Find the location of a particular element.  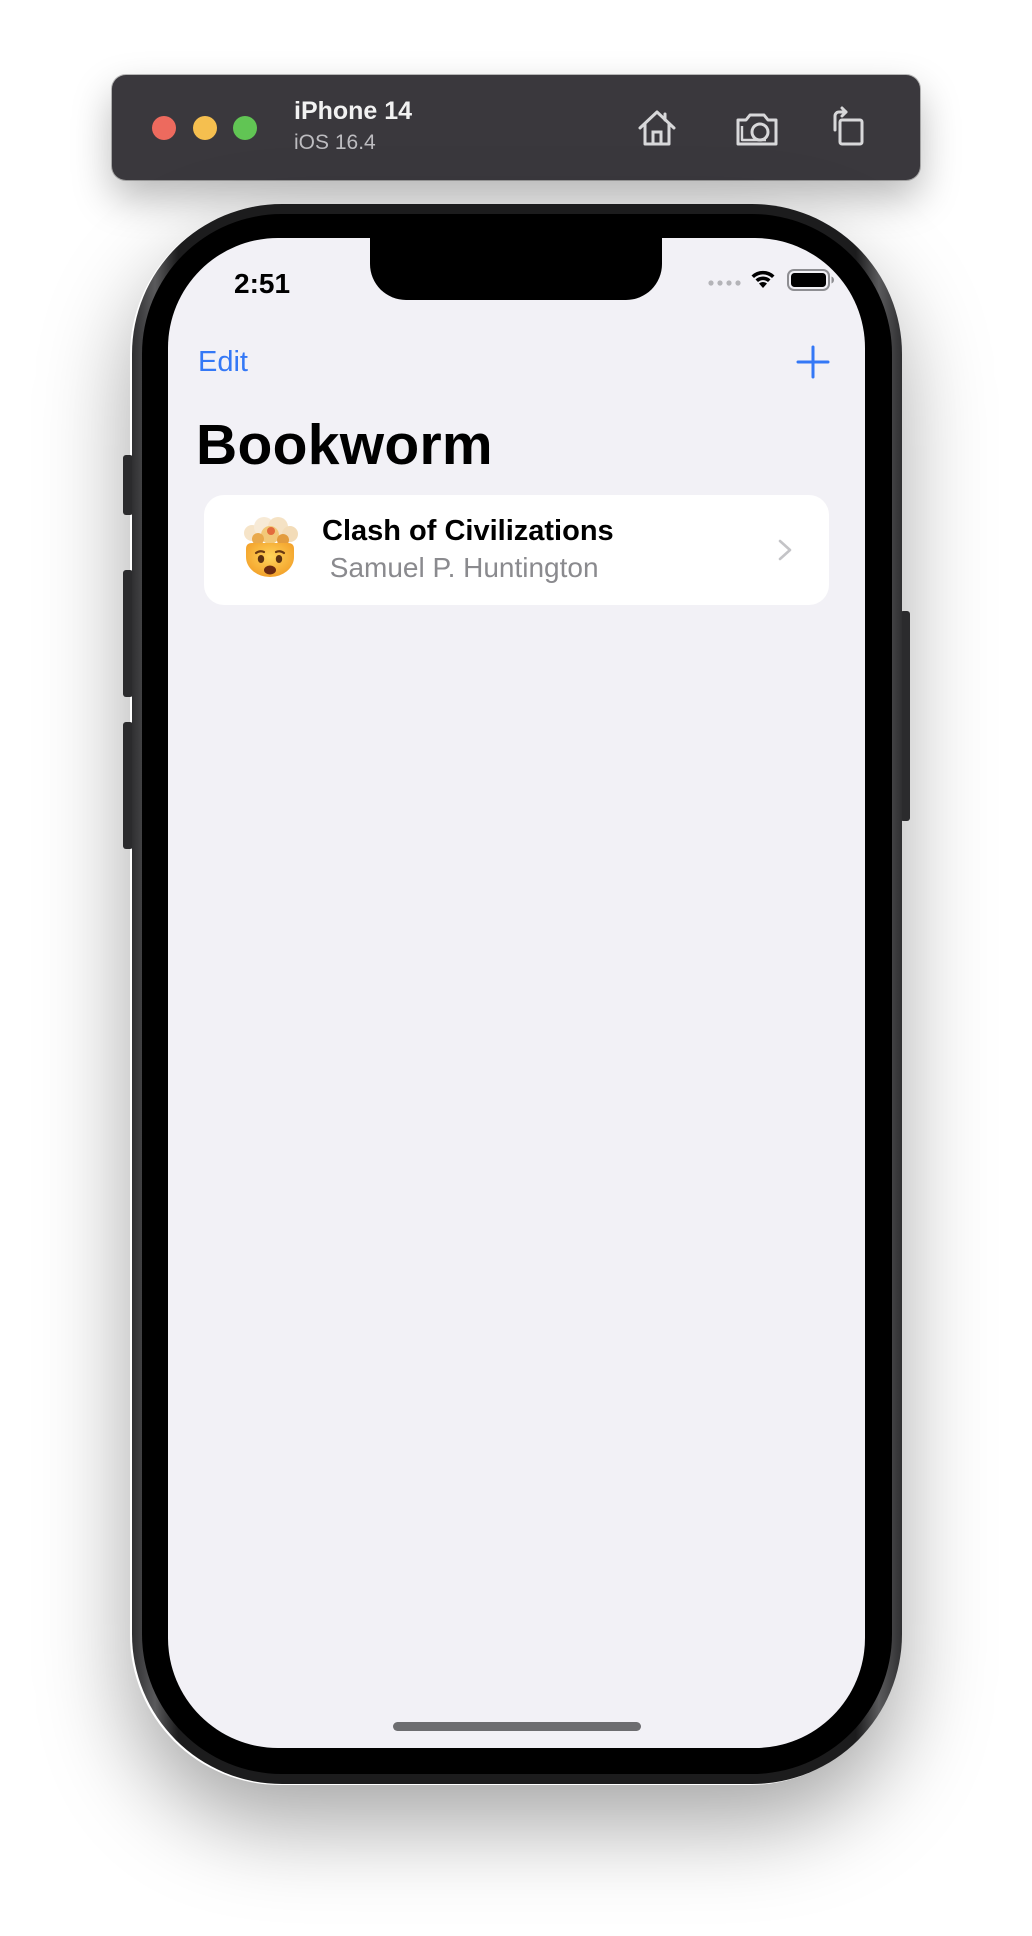

add-book-button is located at coordinates (813, 362).